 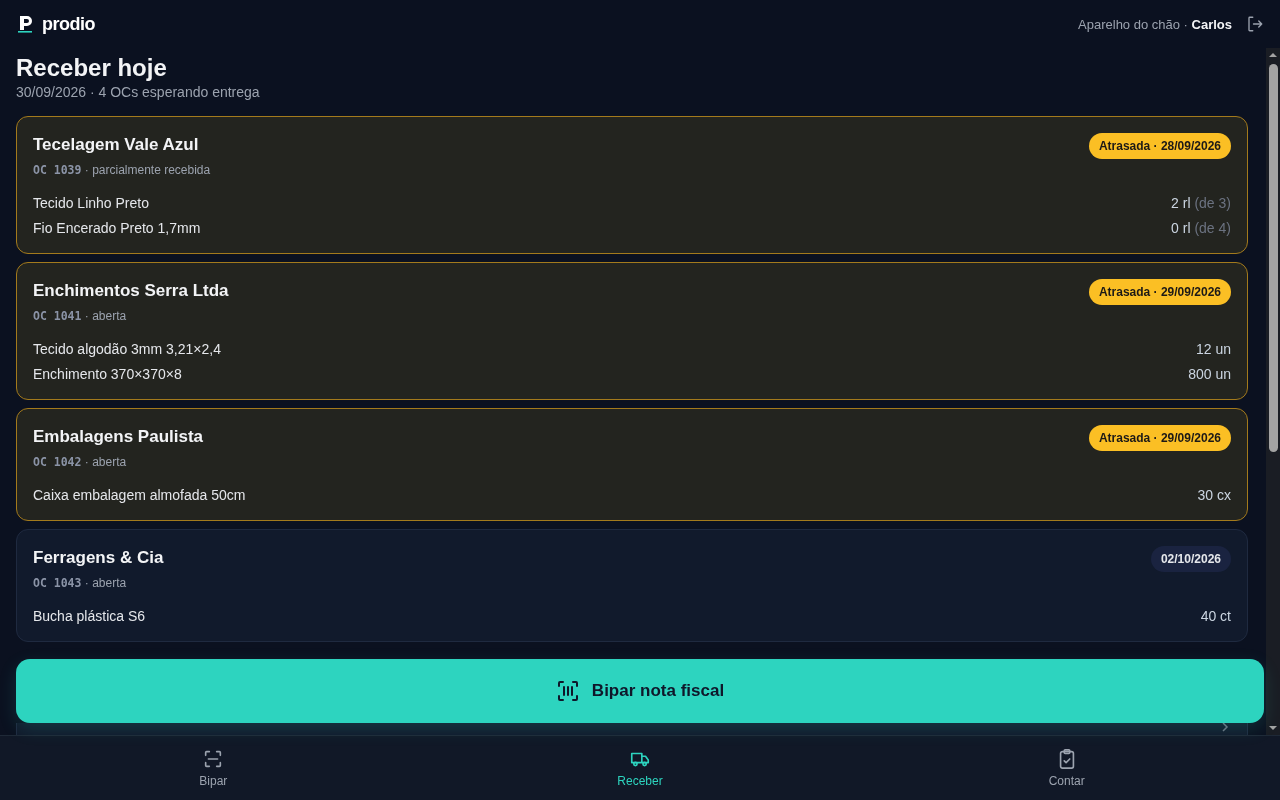 What do you see at coordinates (1201, 203) in the screenshot?
I see `item-quantity: 2 rl (de 3)` at bounding box center [1201, 203].